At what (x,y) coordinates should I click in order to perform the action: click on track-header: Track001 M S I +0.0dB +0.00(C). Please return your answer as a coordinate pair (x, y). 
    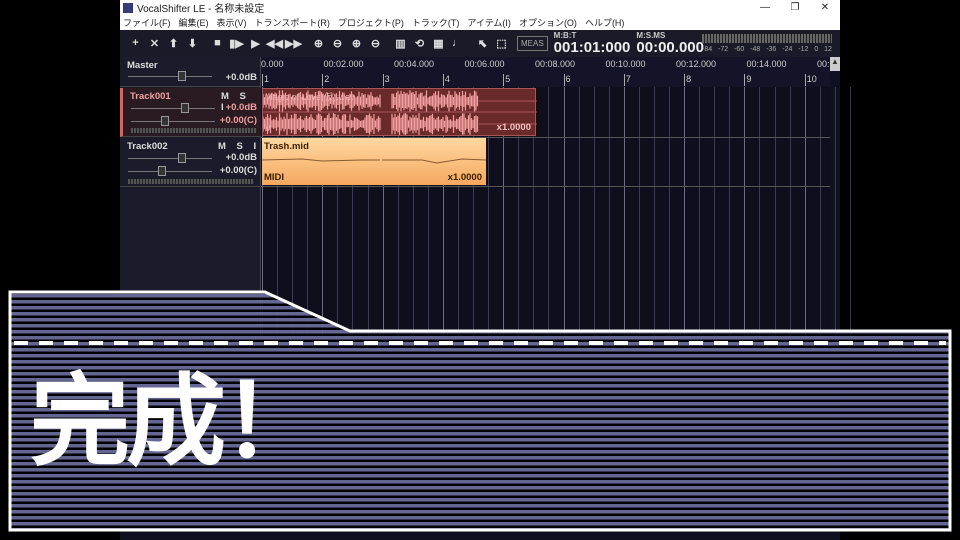
    Looking at the image, I should click on (190, 112).